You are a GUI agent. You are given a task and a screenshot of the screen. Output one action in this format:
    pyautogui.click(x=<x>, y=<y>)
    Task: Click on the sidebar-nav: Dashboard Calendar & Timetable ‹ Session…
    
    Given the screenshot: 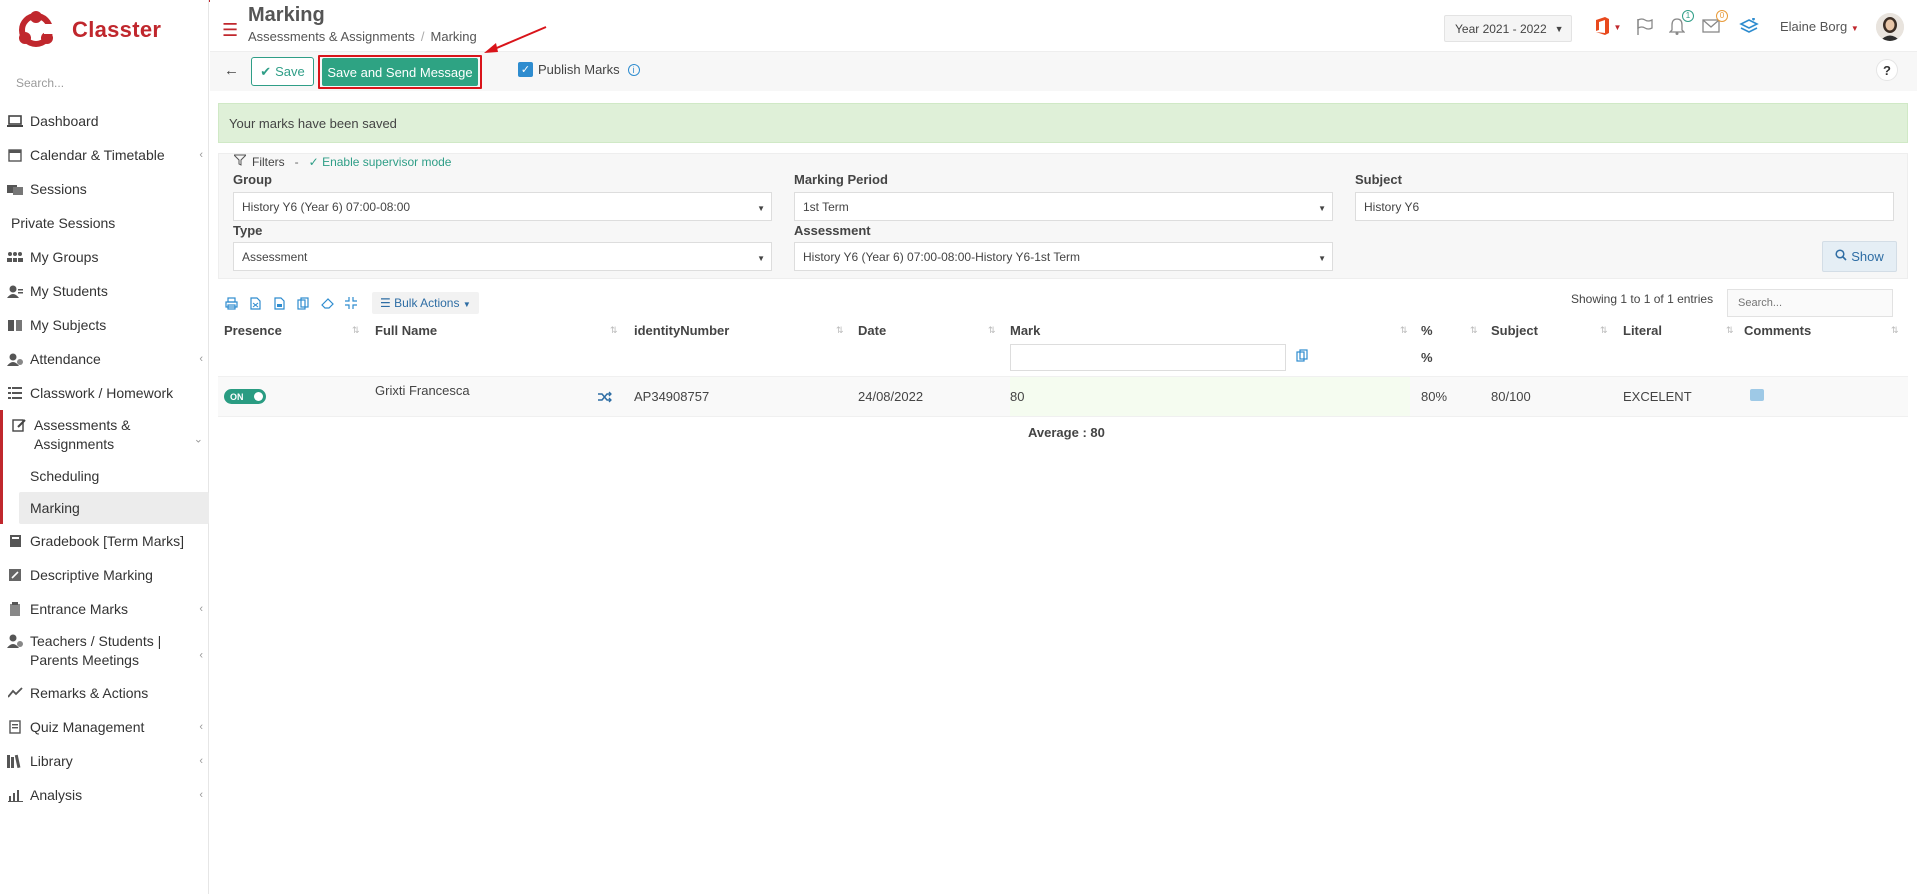 What is the action you would take?
    pyautogui.click(x=104, y=458)
    